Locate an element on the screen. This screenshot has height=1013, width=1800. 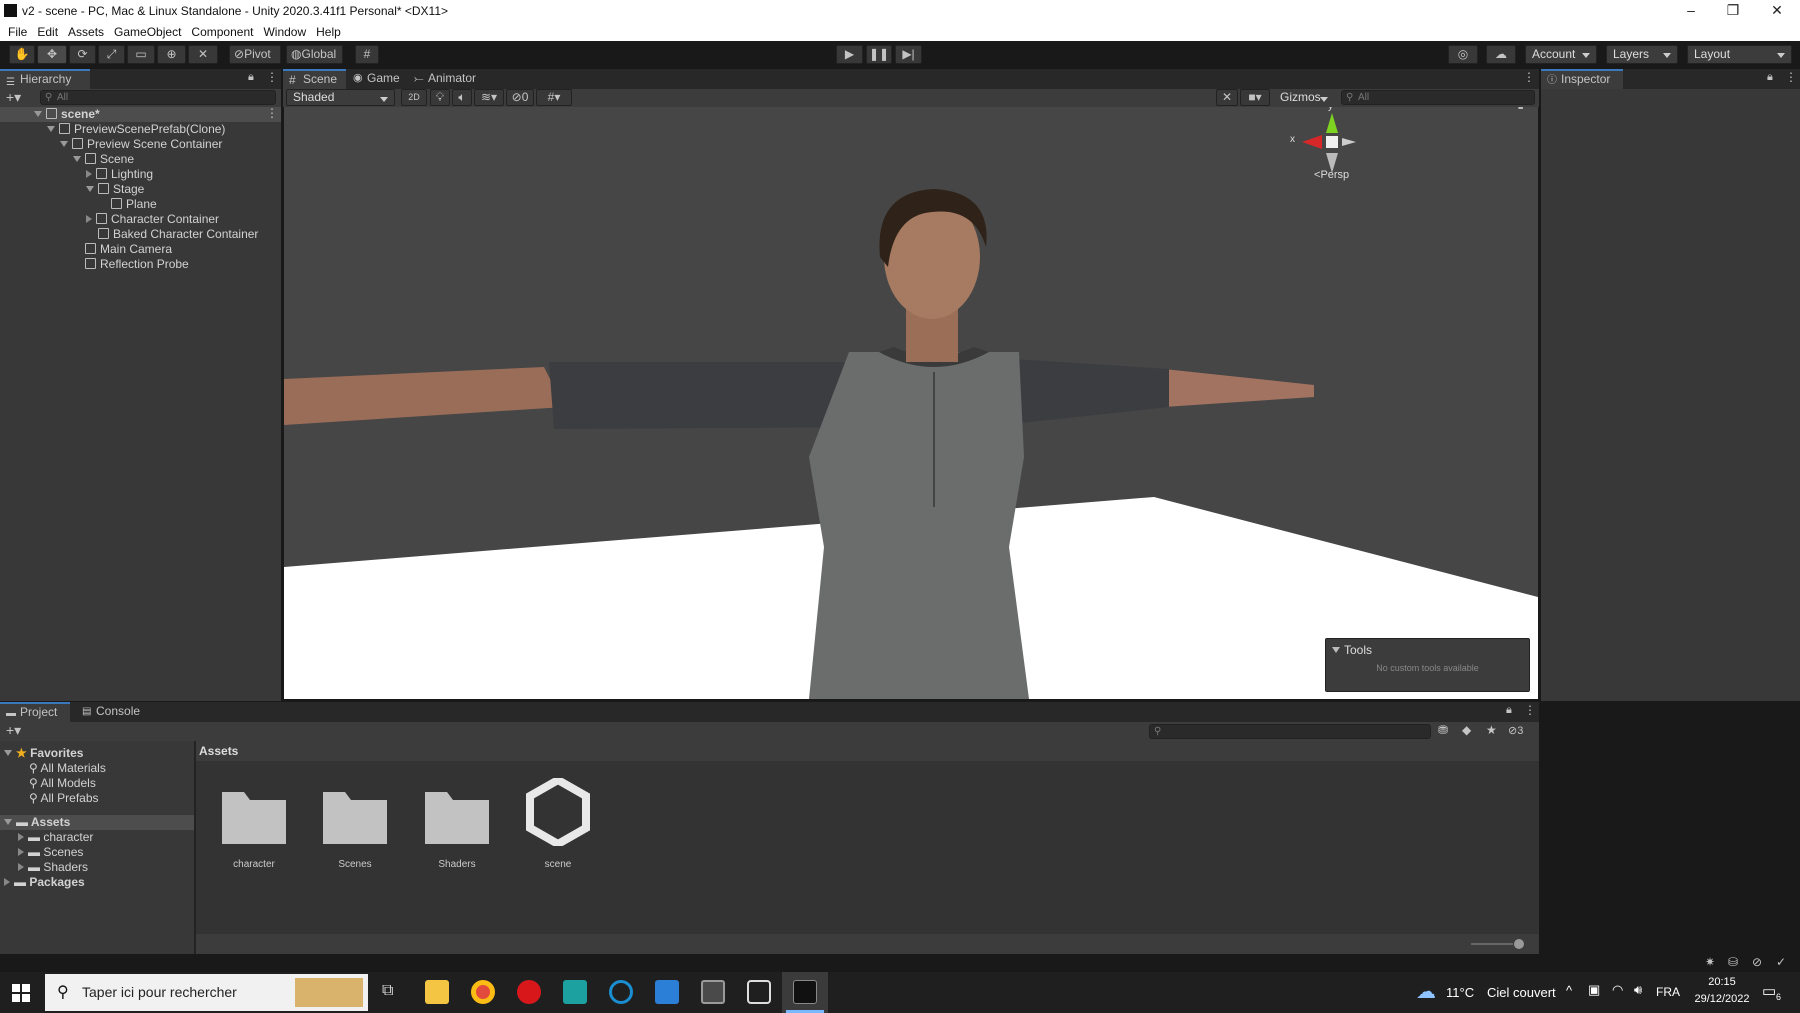
file-explorer-icon is located at coordinates (437, 992).